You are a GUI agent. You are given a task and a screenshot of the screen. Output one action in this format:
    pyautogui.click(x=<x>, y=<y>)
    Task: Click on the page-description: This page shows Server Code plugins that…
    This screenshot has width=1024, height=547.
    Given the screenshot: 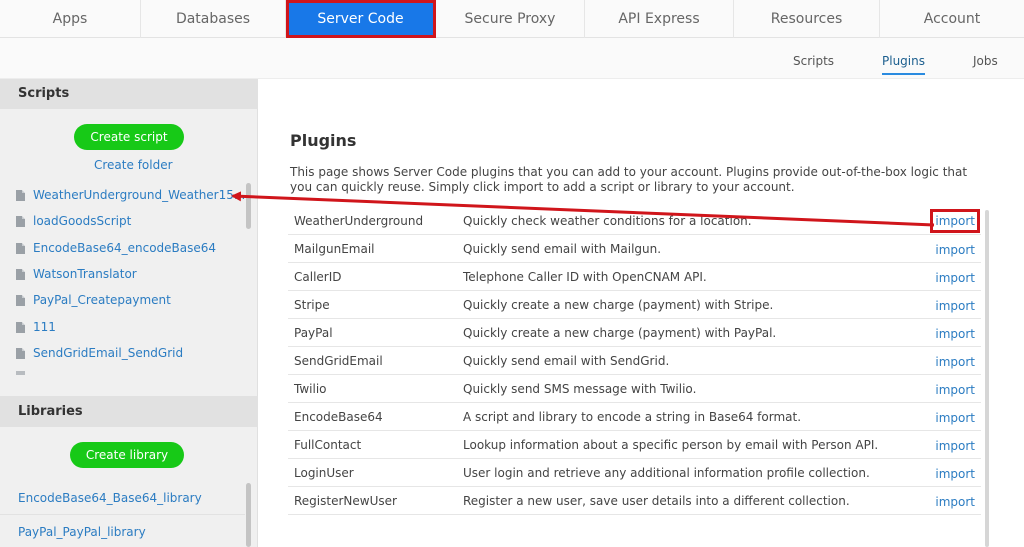 What is the action you would take?
    pyautogui.click(x=629, y=179)
    